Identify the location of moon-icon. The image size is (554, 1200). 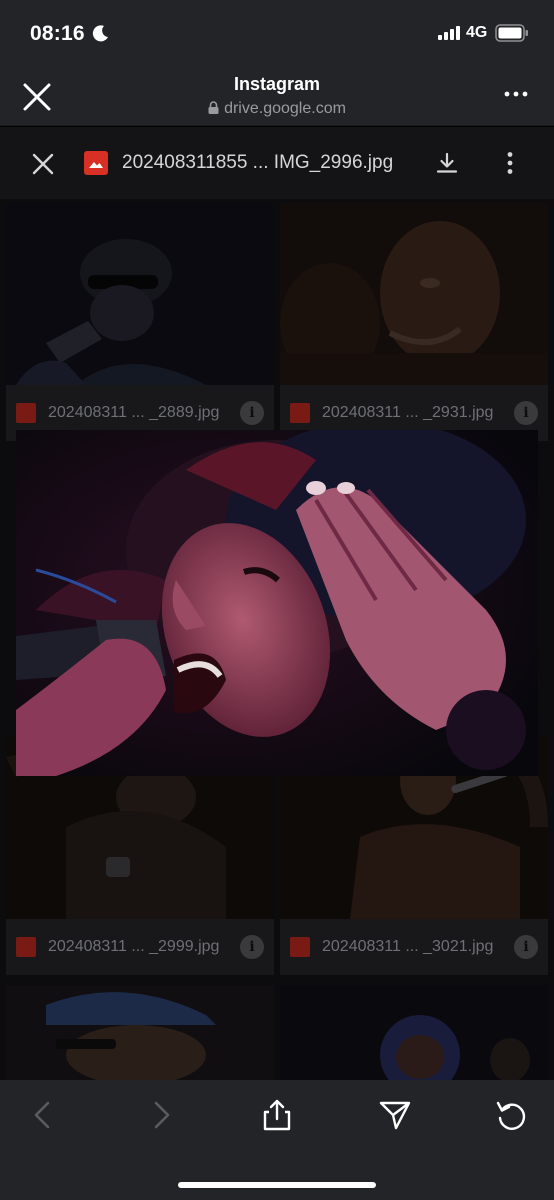
(100, 33).